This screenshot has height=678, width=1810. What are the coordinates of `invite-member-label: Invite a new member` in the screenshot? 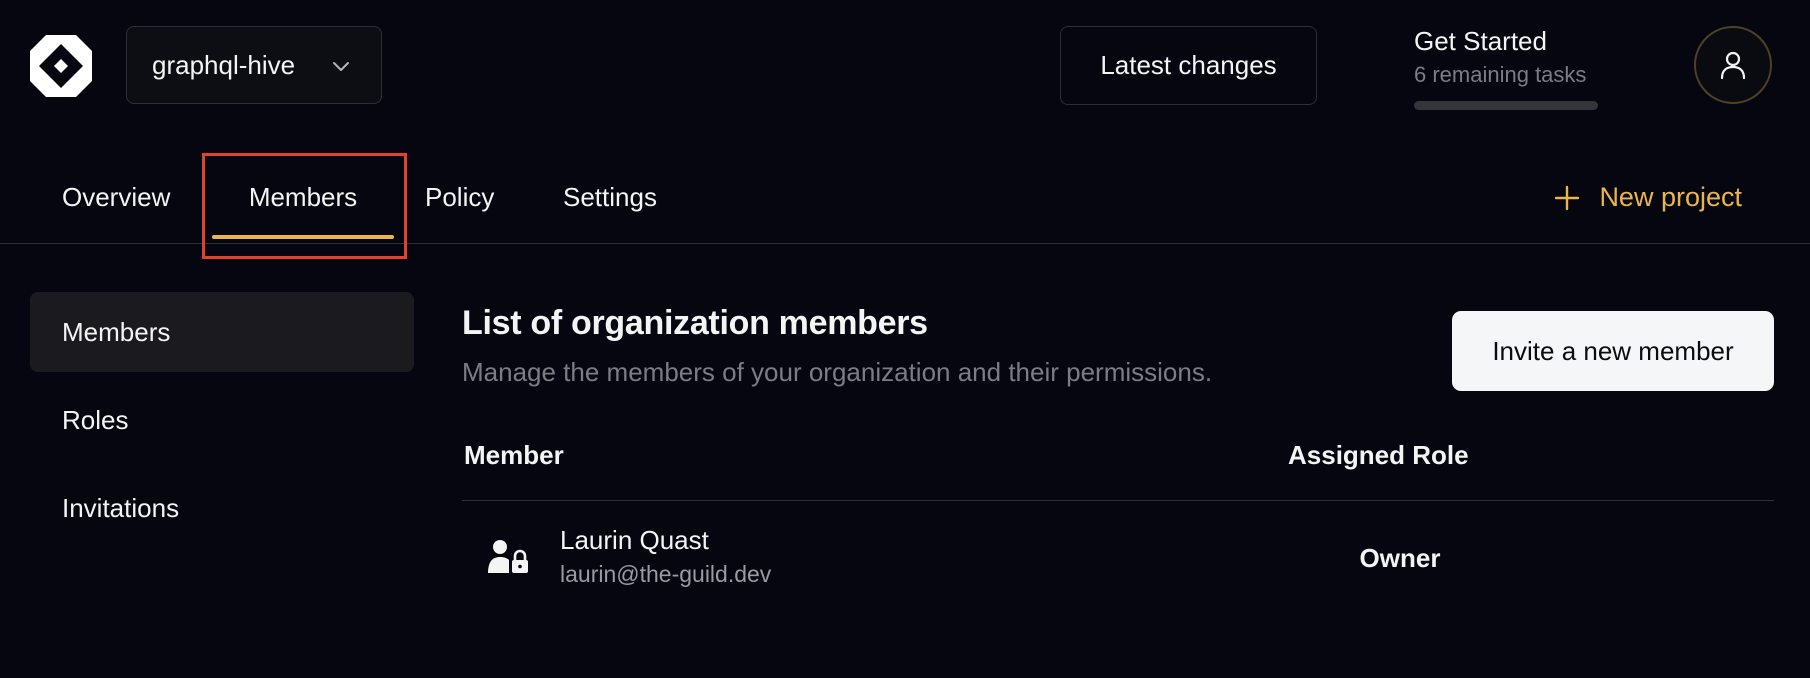 It's located at (1613, 350).